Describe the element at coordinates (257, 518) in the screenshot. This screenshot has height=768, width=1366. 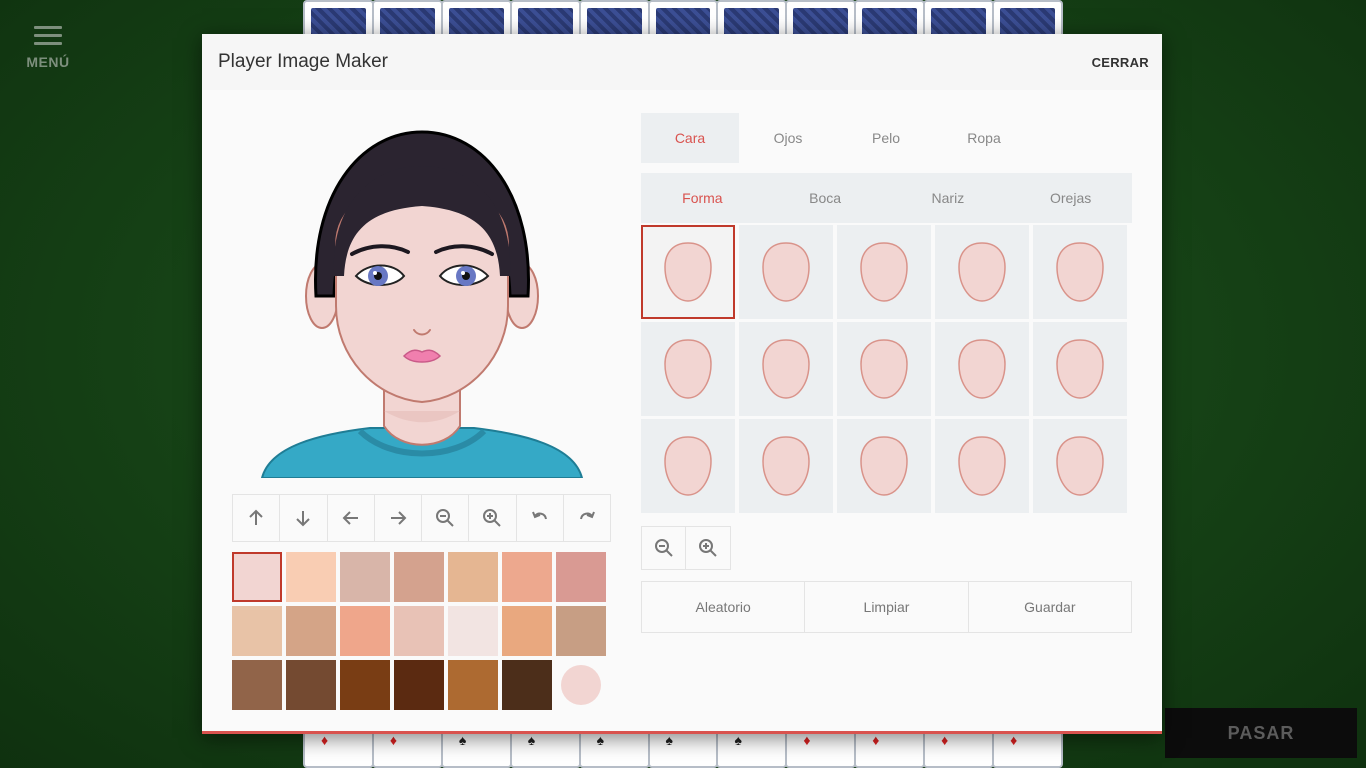
I see `move-up-button` at that location.